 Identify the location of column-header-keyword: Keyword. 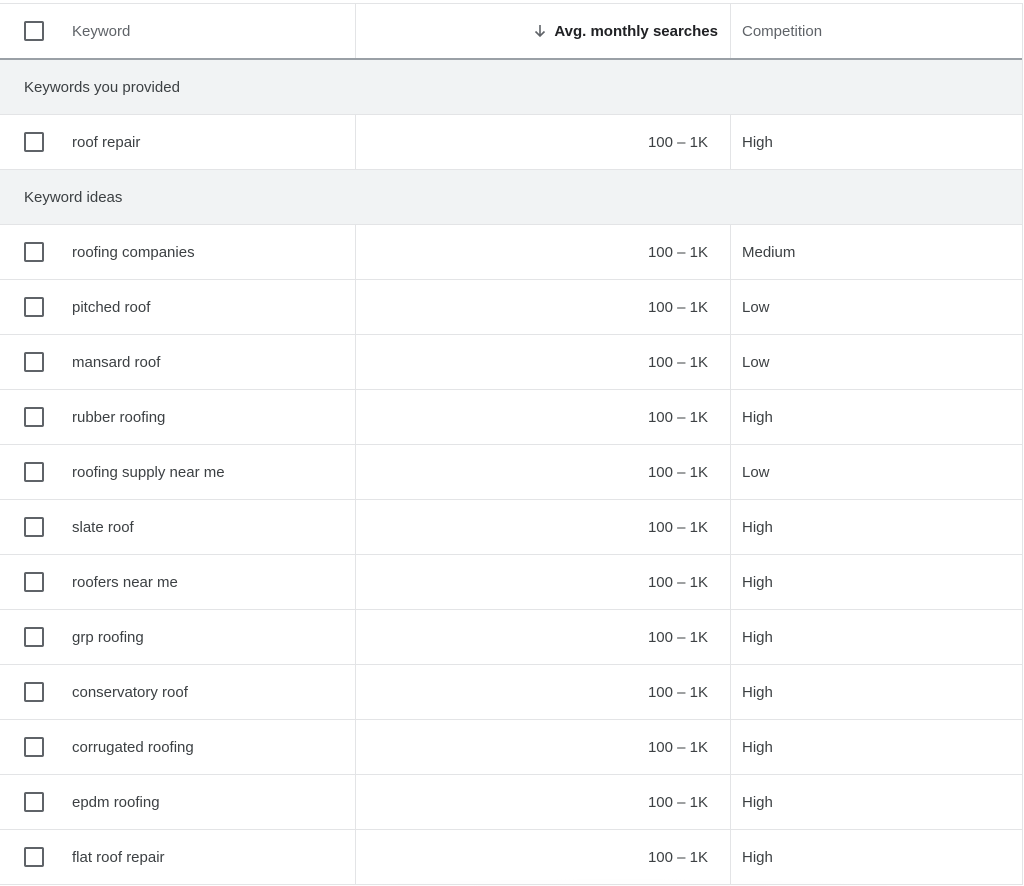
(101, 31).